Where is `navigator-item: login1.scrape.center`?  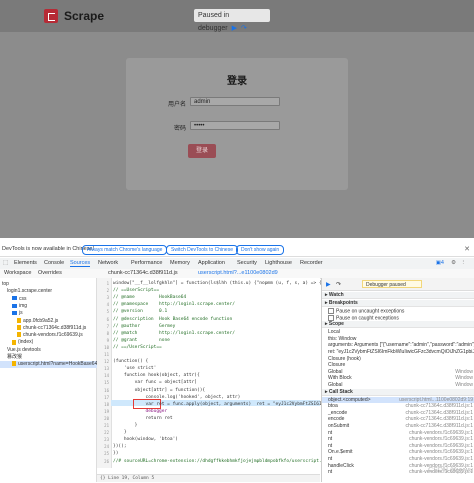
navigator-item: login1.scrape.center is located at coordinates (26, 291).